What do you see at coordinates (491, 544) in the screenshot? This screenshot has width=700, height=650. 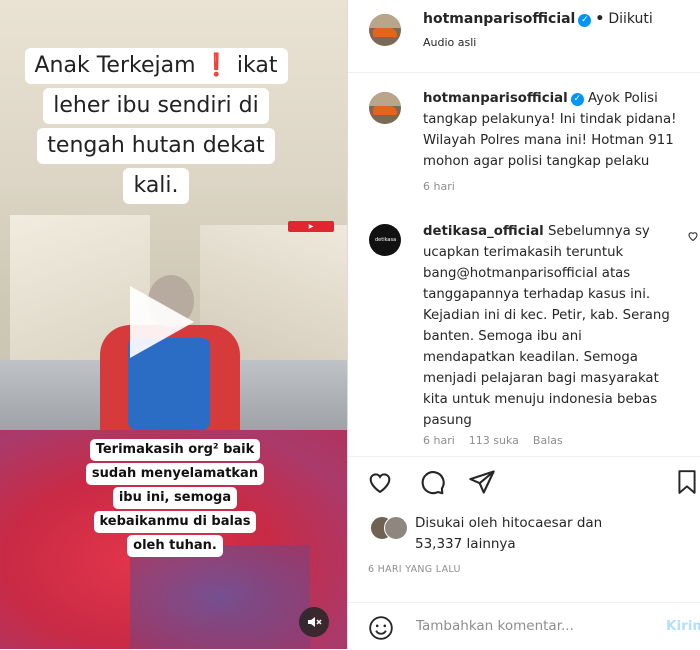 I see `likes-suffix: lainnya` at bounding box center [491, 544].